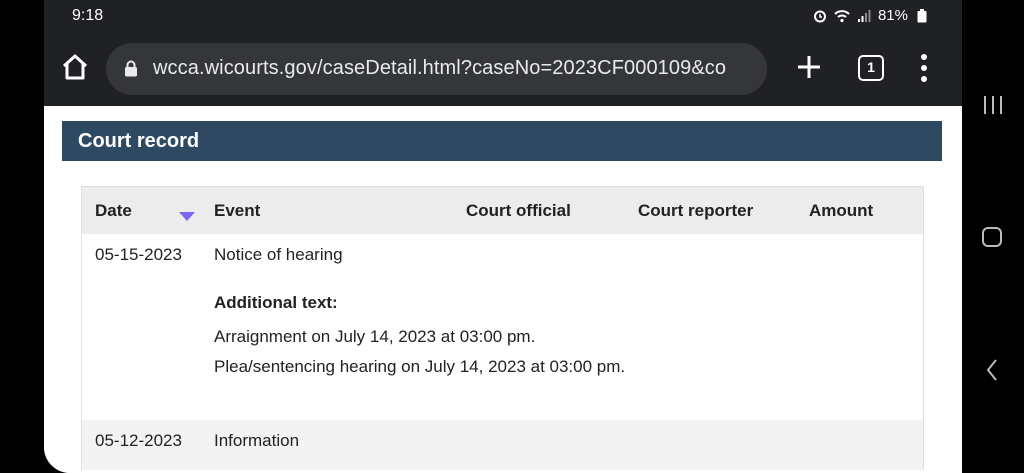 The image size is (1024, 473). What do you see at coordinates (276, 302) in the screenshot?
I see `additional-text-label: Additional text:` at bounding box center [276, 302].